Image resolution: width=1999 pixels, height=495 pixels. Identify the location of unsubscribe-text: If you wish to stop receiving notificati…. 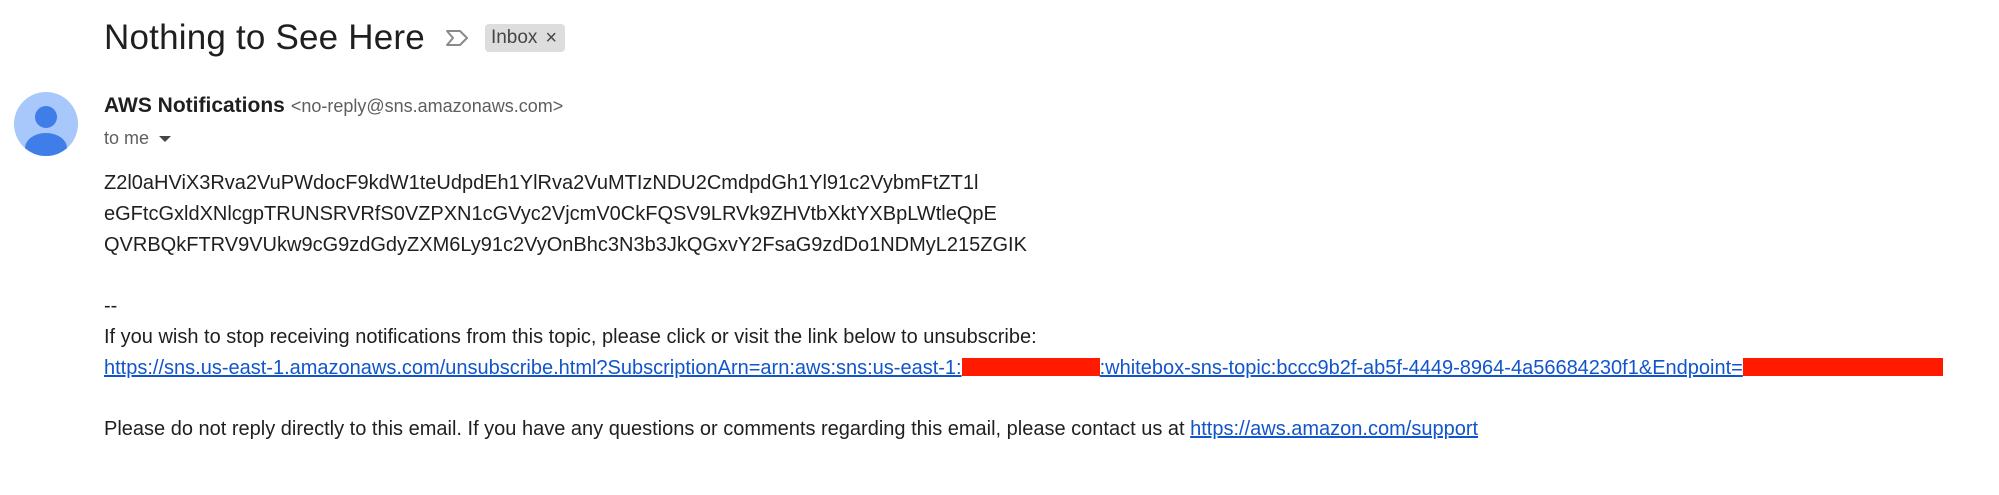
(570, 337).